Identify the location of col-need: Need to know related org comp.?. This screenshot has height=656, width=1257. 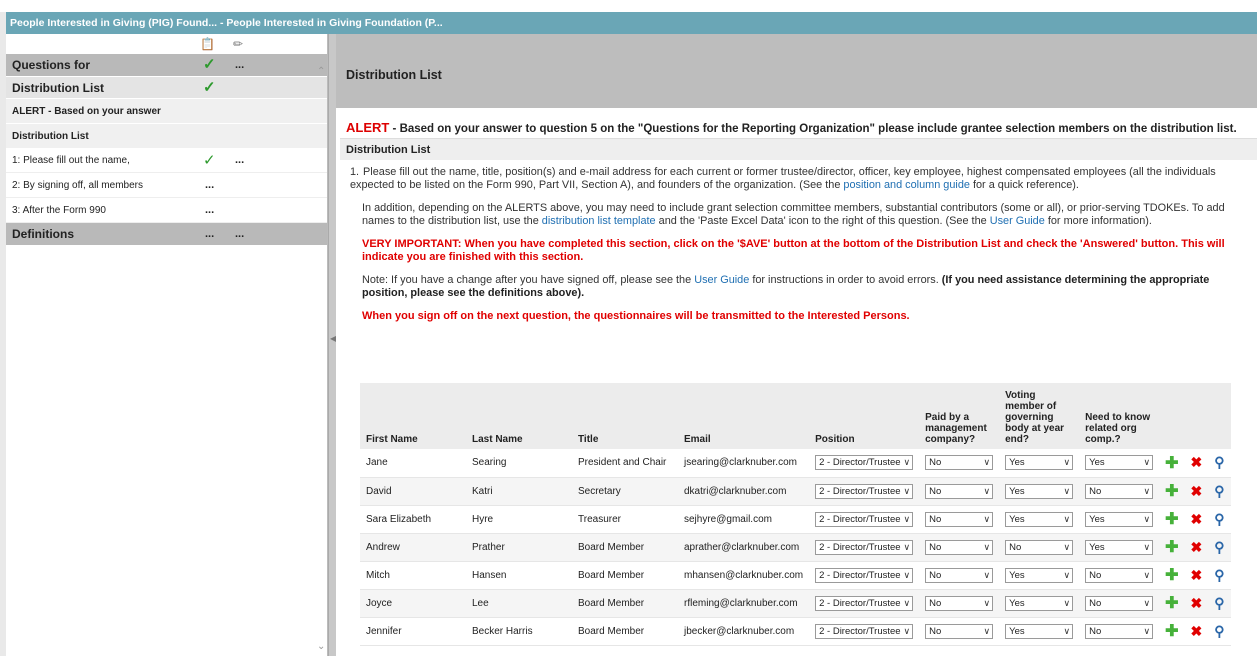
(1119, 416).